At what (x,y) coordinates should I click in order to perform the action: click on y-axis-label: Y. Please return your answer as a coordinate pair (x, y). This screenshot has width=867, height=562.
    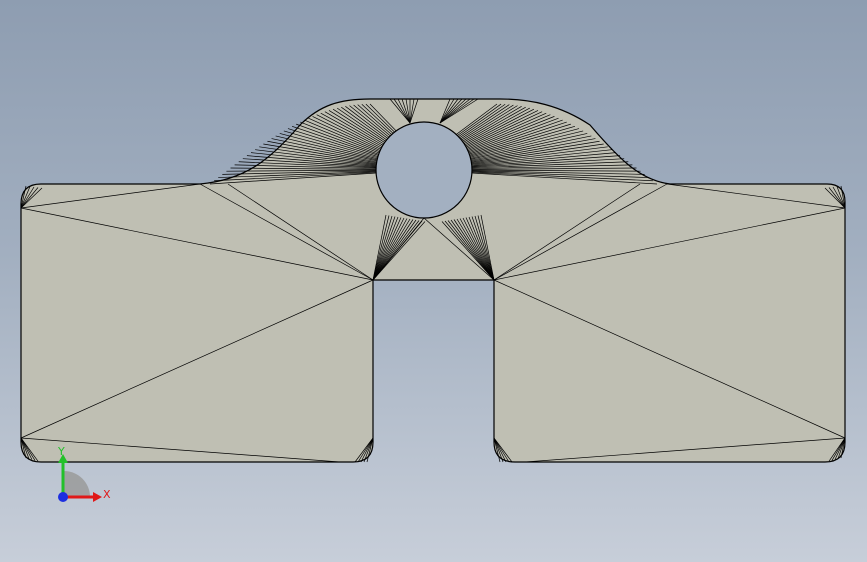
    Looking at the image, I should click on (61, 451).